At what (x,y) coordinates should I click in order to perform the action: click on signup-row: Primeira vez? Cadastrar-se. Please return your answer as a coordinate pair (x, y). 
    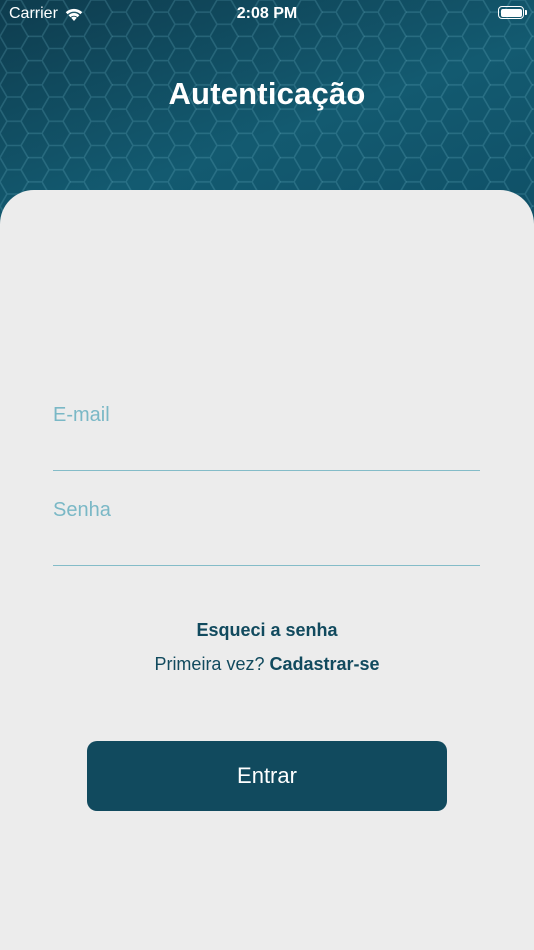
    Looking at the image, I should click on (267, 664).